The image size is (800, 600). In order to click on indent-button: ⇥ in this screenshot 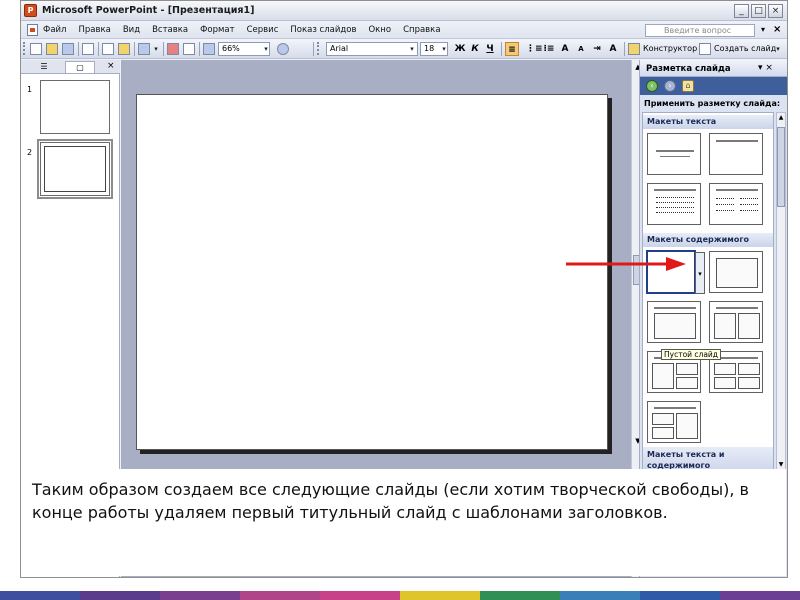, I will do `click(597, 49)`.